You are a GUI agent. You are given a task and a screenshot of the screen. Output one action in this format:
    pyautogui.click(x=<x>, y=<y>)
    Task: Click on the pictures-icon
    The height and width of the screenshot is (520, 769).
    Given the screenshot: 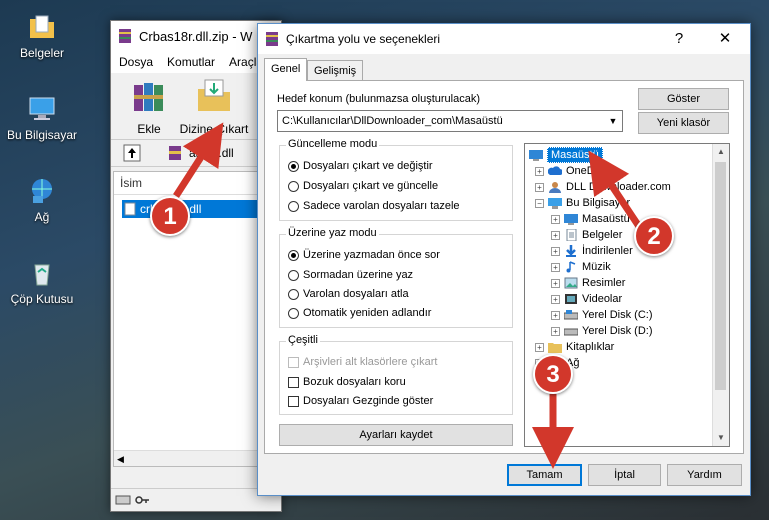 What is the action you would take?
    pyautogui.click(x=571, y=283)
    